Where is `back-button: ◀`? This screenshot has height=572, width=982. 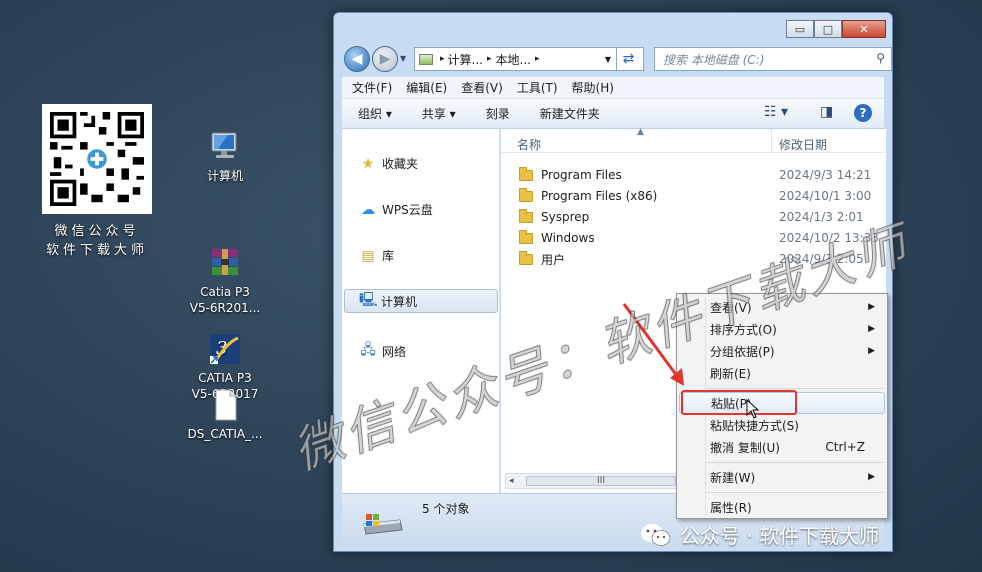
back-button: ◀ is located at coordinates (357, 59).